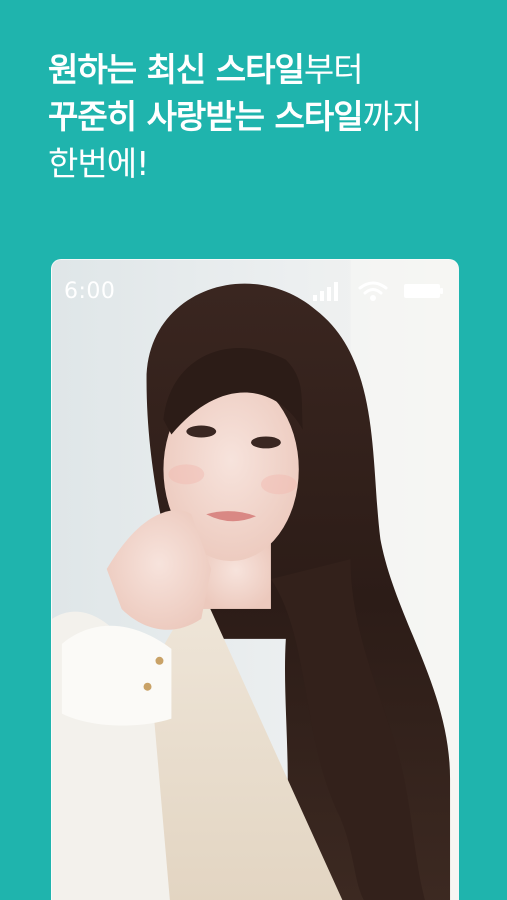 This screenshot has height=900, width=507. What do you see at coordinates (255, 291) in the screenshot?
I see `status-bar: 6:00` at bounding box center [255, 291].